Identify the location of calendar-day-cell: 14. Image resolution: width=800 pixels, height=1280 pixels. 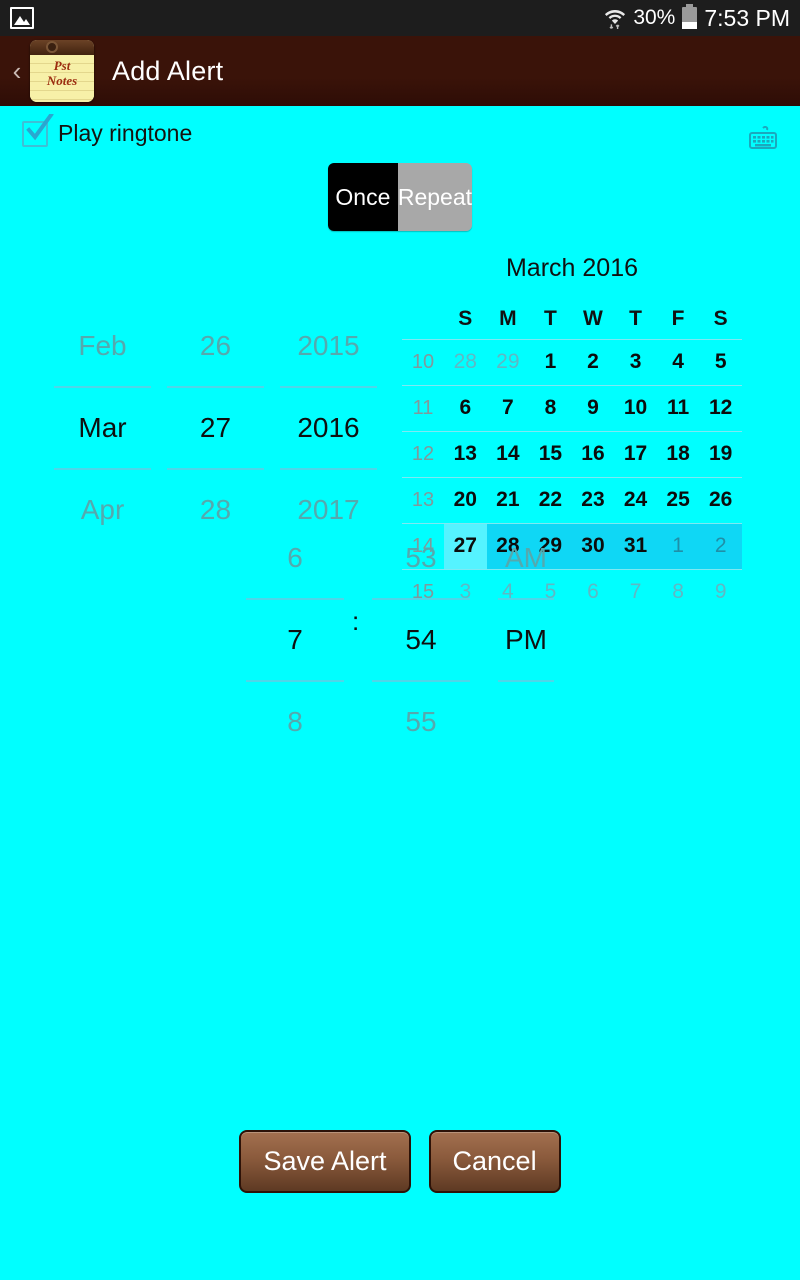
(508, 453).